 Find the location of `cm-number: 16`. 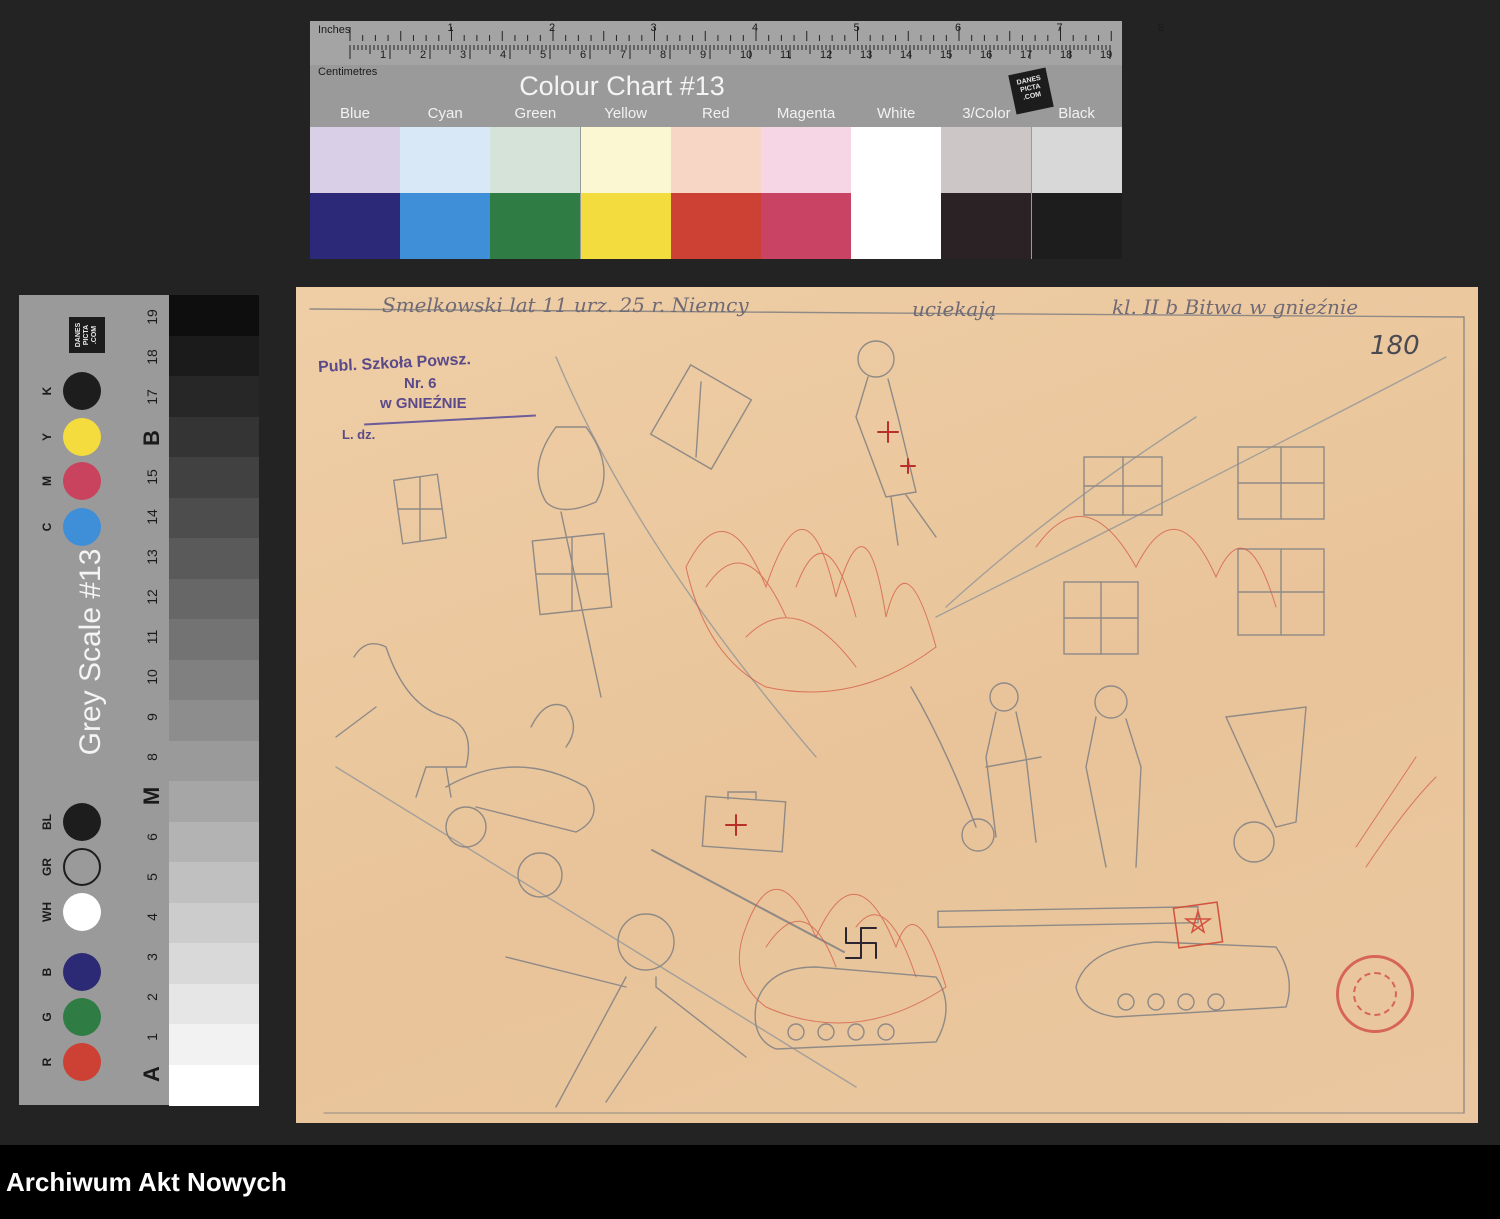

cm-number: 16 is located at coordinates (986, 55).